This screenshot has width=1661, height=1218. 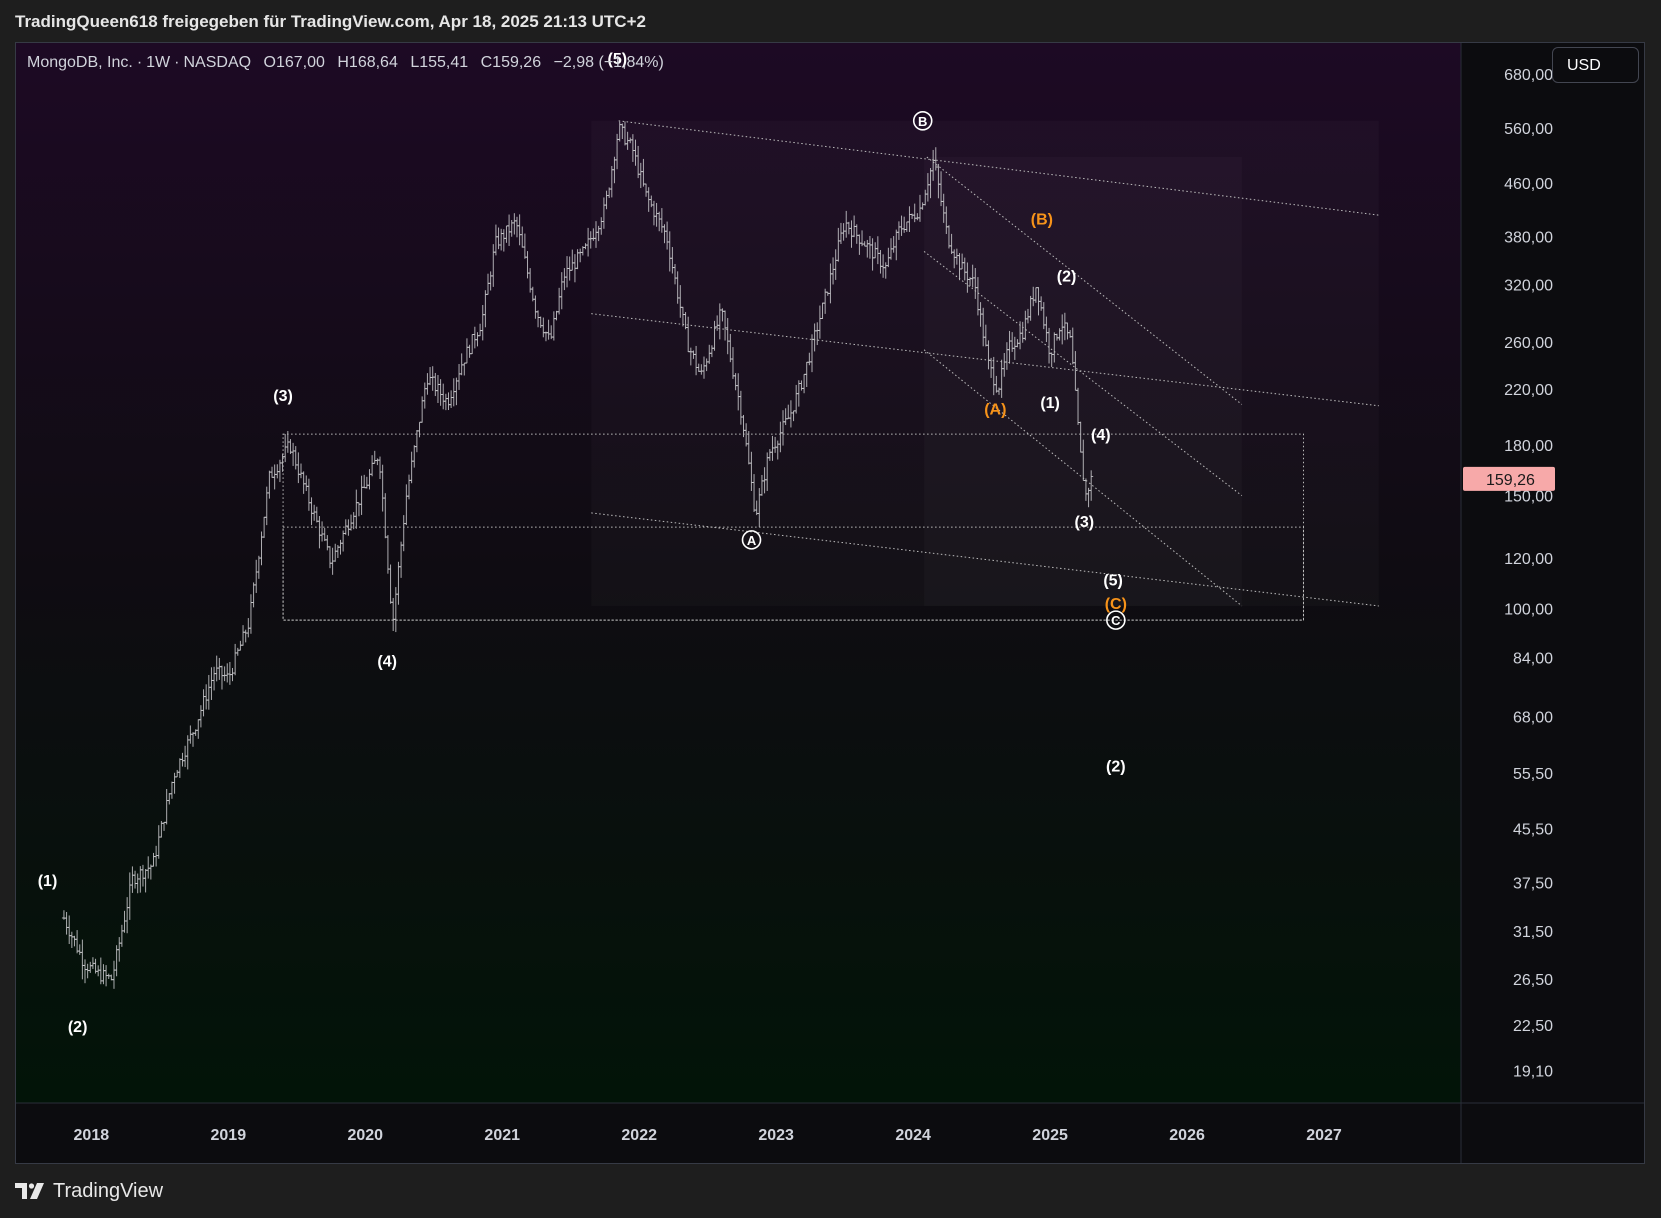 What do you see at coordinates (92, 1135) in the screenshot?
I see `time-axis-label: 2018` at bounding box center [92, 1135].